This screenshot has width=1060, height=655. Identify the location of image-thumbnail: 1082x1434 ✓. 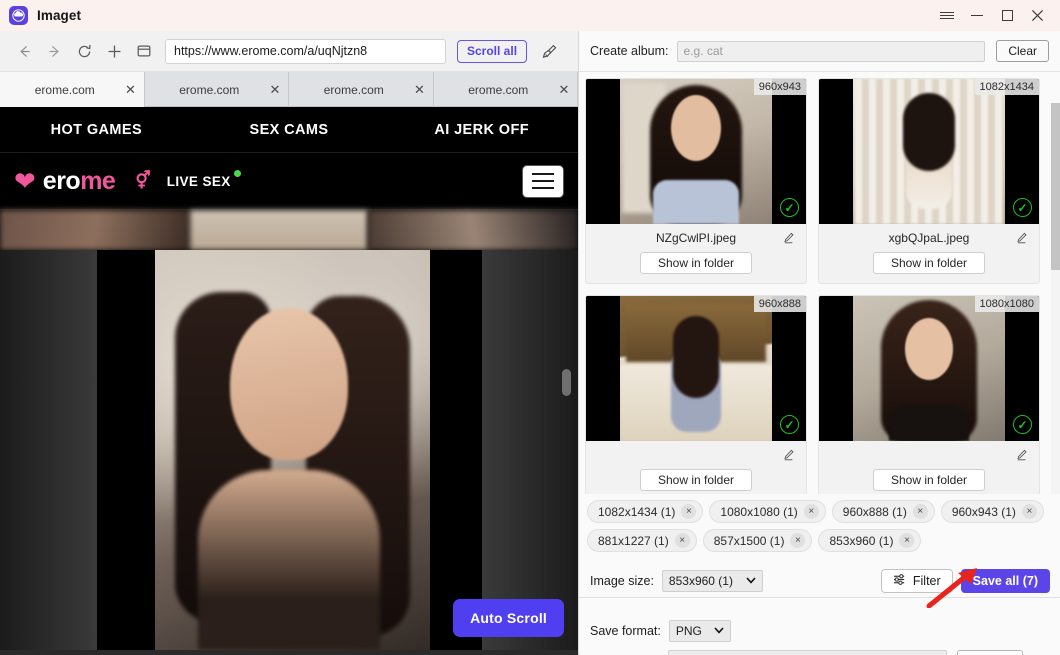
(929, 151).